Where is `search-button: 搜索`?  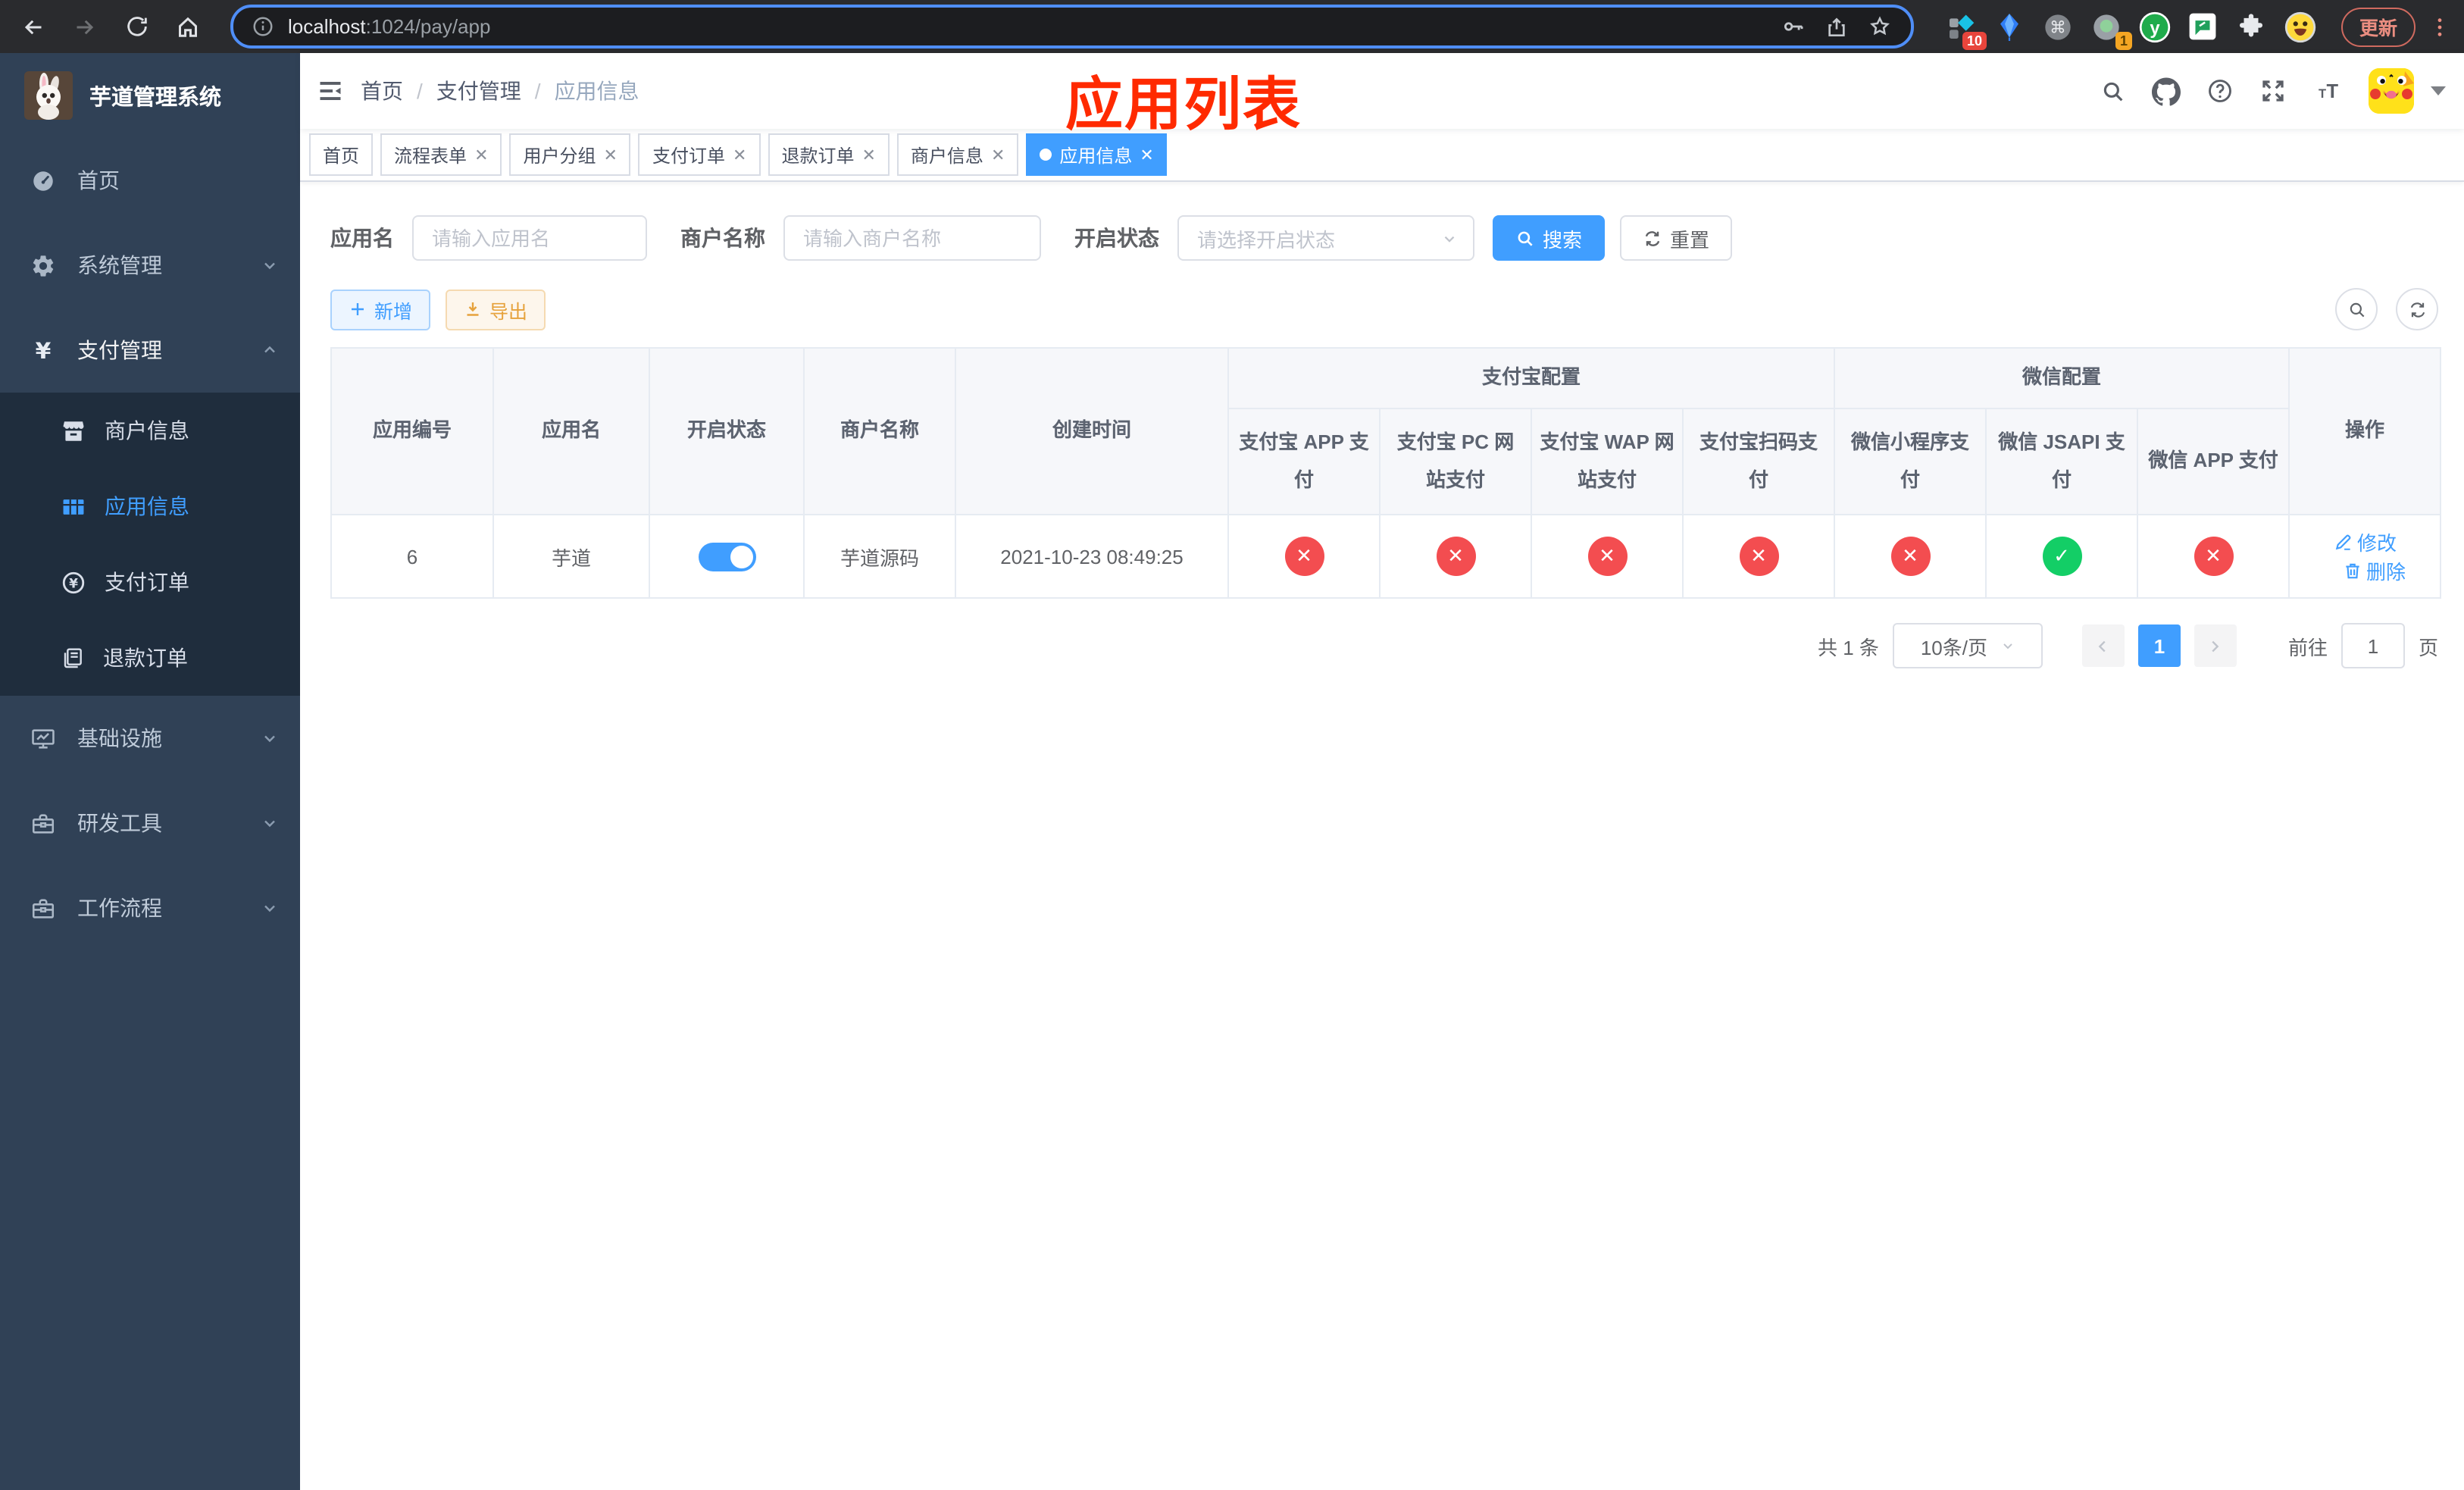 search-button: 搜索 is located at coordinates (1549, 238).